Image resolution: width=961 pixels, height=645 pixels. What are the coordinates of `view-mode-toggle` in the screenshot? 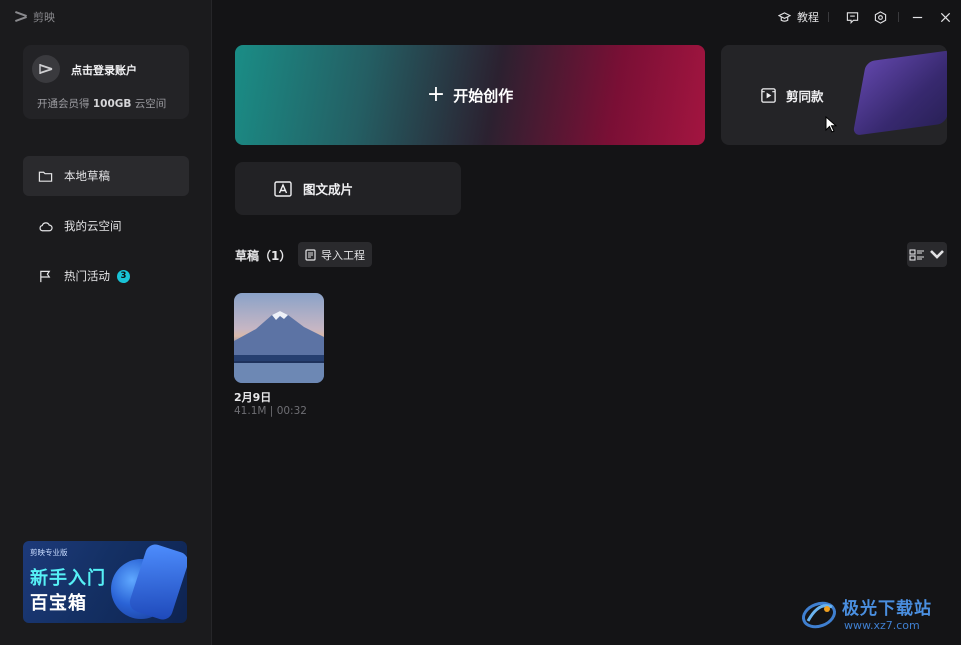 It's located at (927, 254).